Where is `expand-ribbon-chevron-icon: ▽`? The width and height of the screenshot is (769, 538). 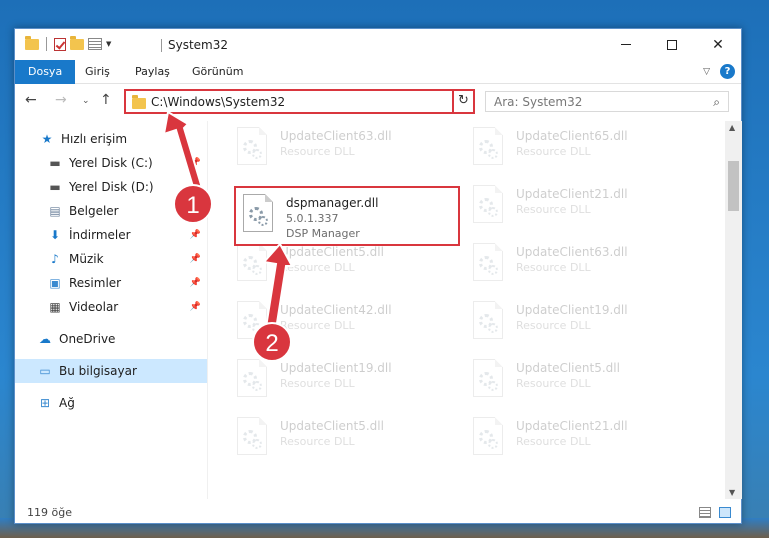 expand-ribbon-chevron-icon: ▽ is located at coordinates (706, 72).